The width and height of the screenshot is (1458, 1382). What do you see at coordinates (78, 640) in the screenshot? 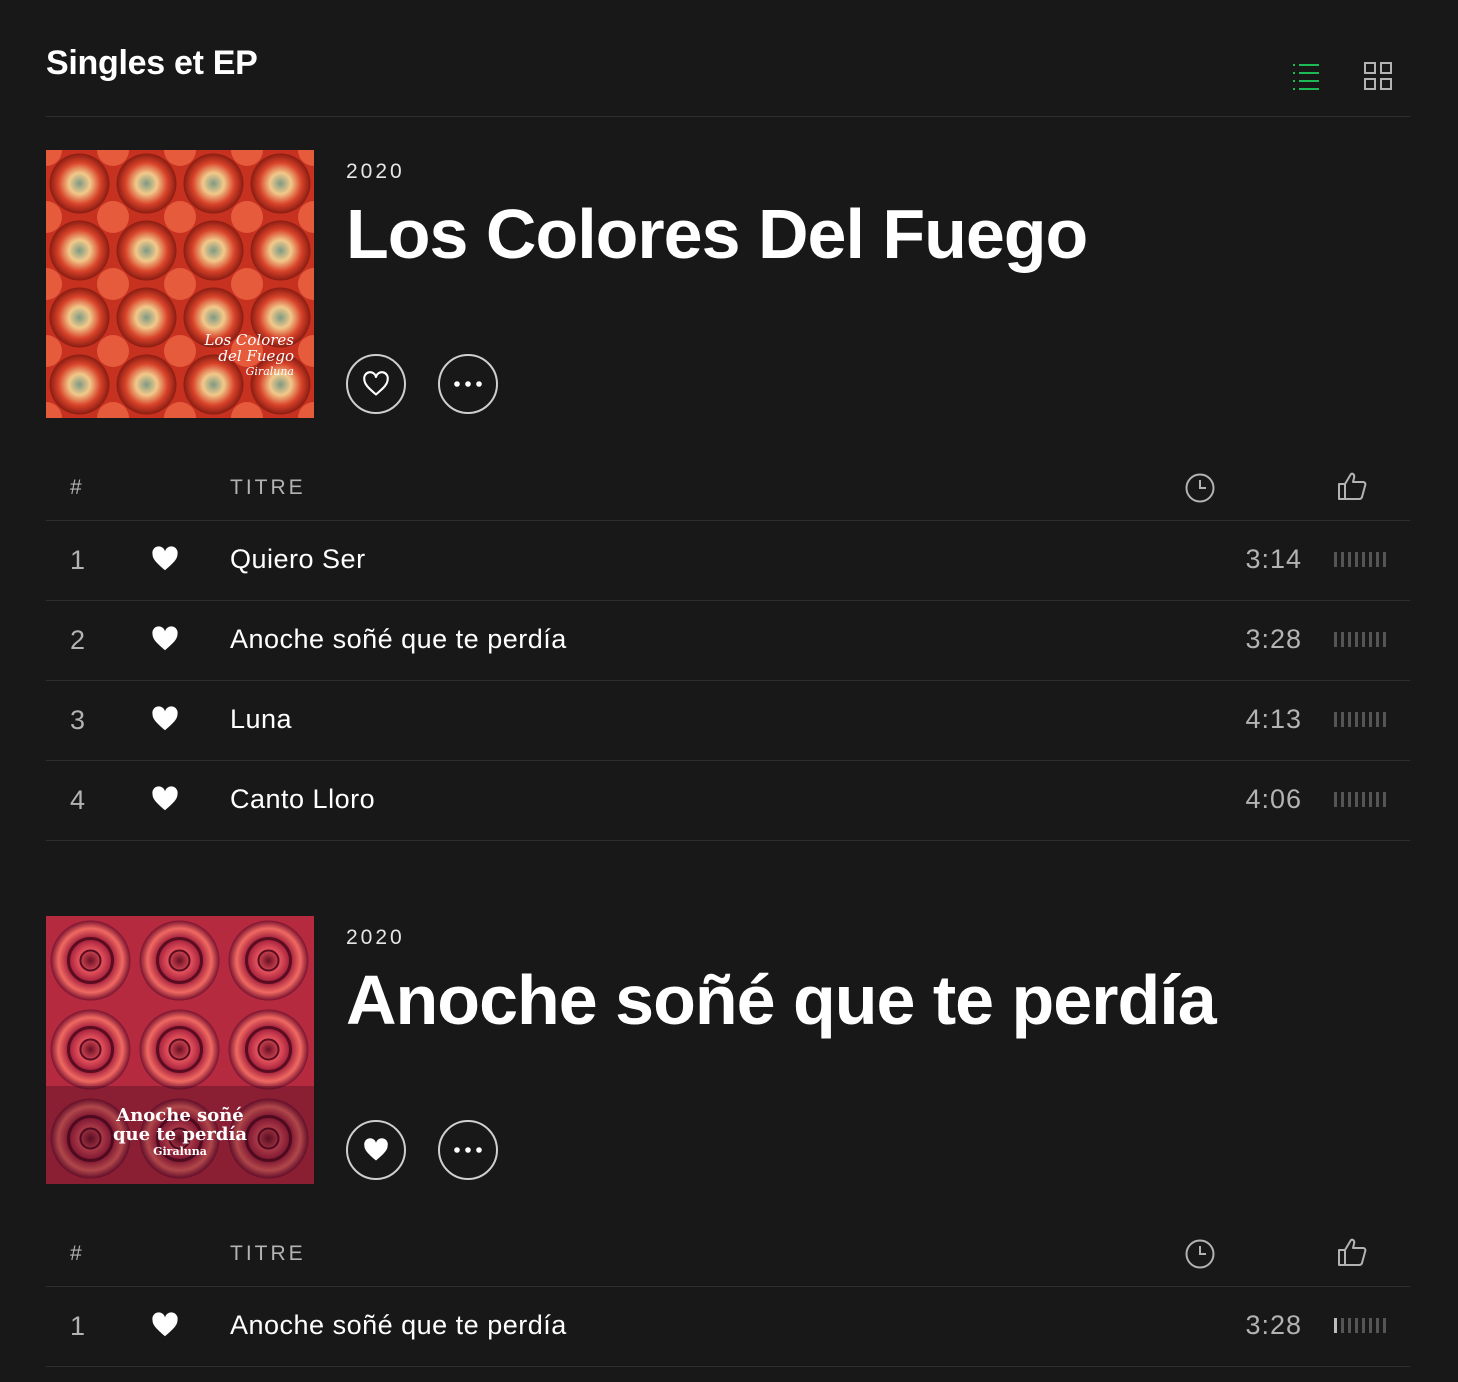
I see `track-number: 2` at bounding box center [78, 640].